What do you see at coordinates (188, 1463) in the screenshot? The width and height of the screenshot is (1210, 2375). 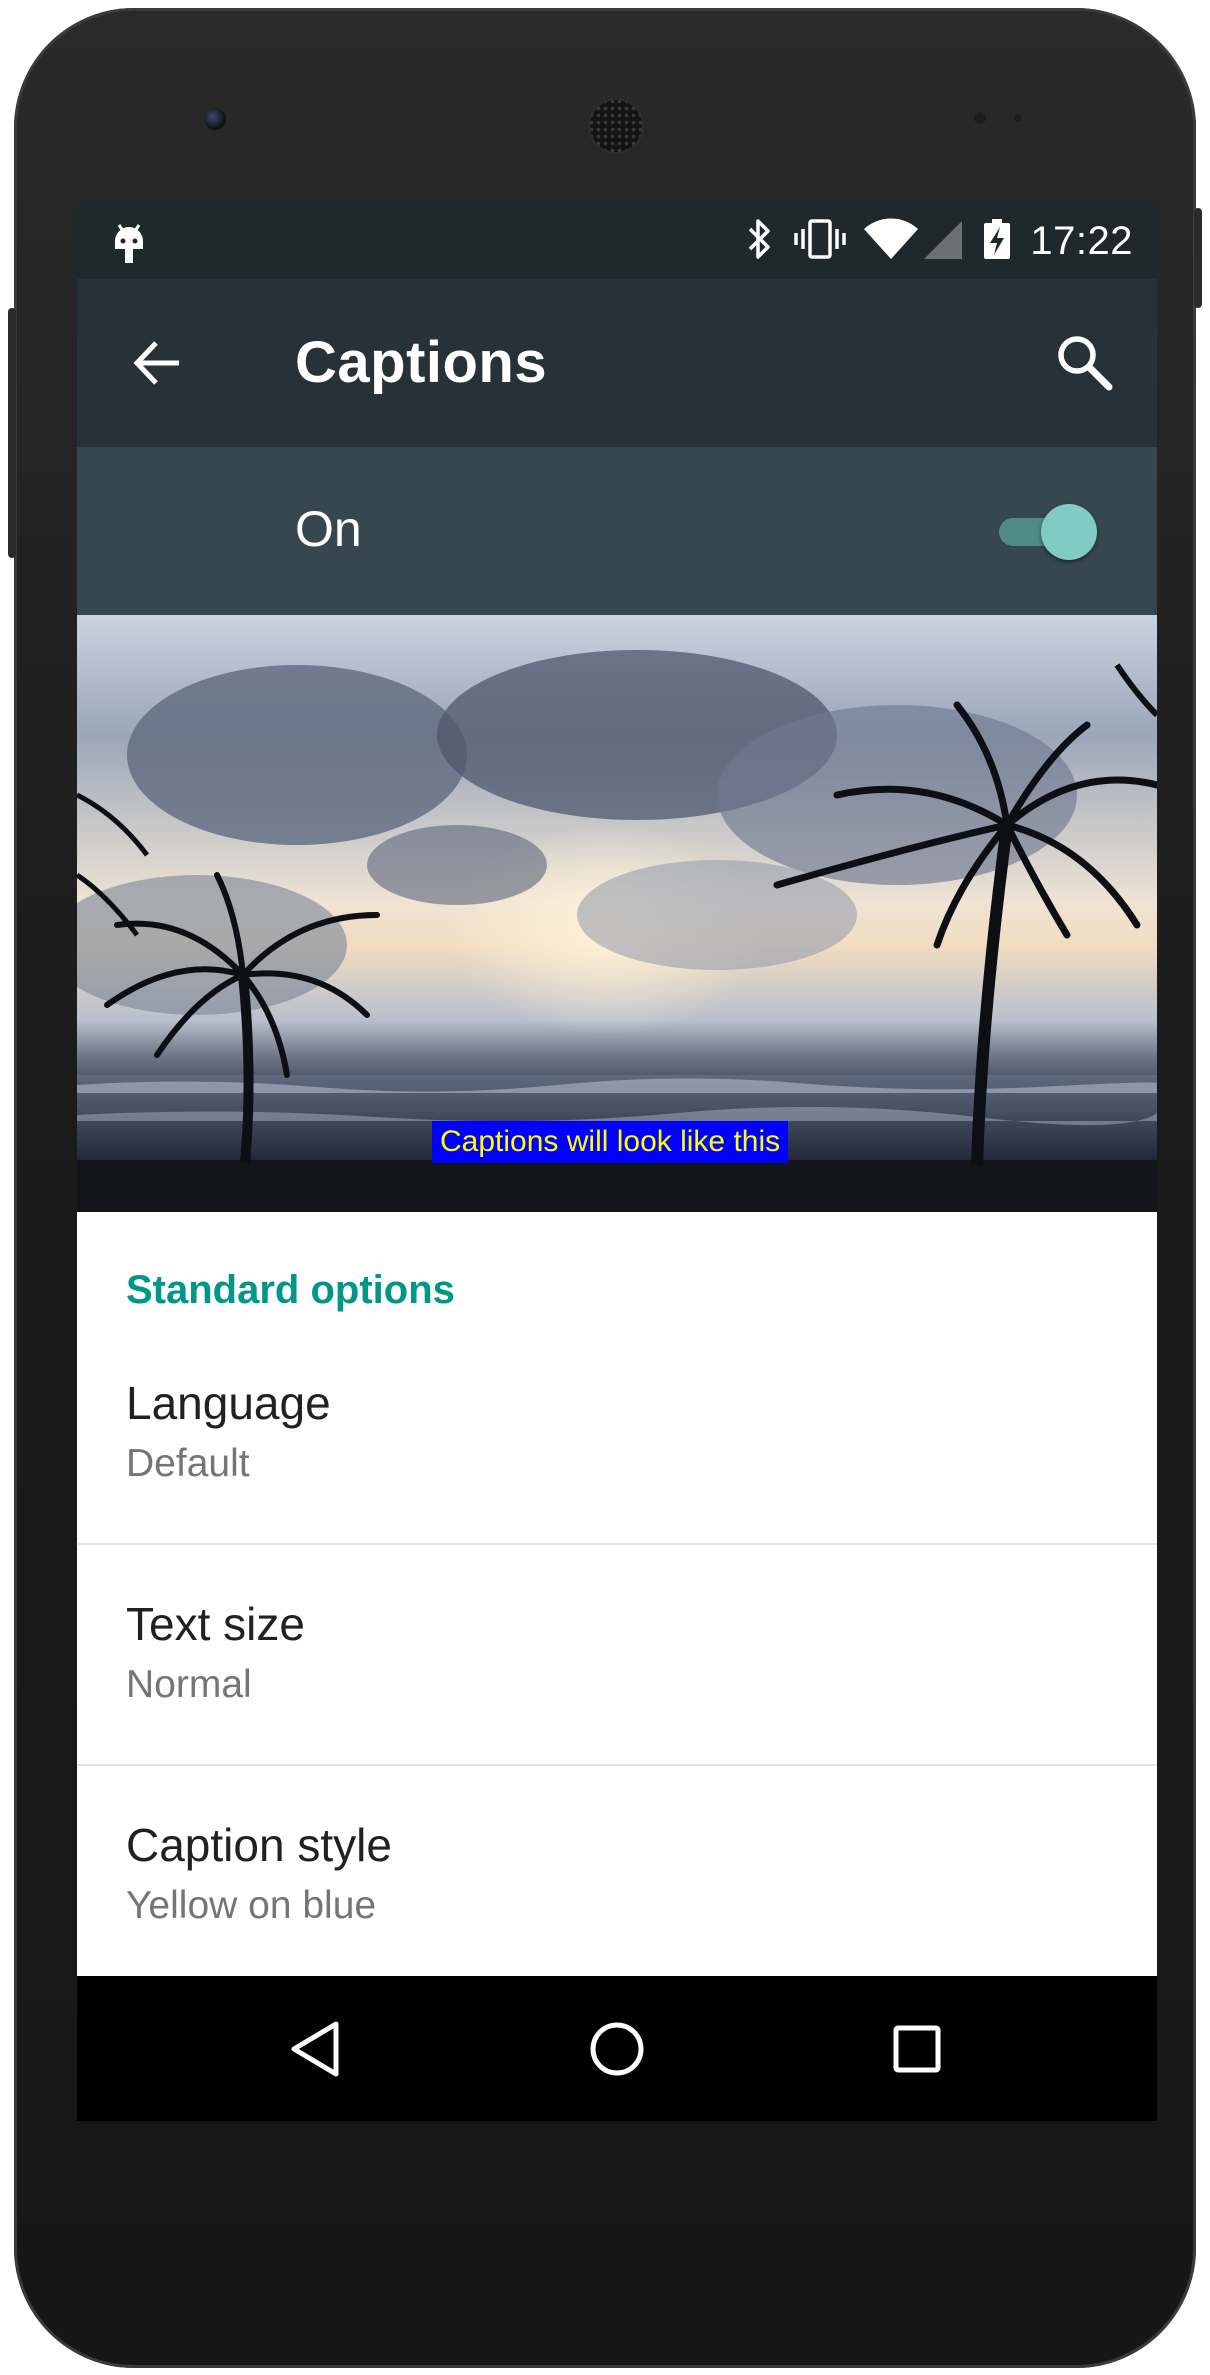 I see `pref-summary: Default` at bounding box center [188, 1463].